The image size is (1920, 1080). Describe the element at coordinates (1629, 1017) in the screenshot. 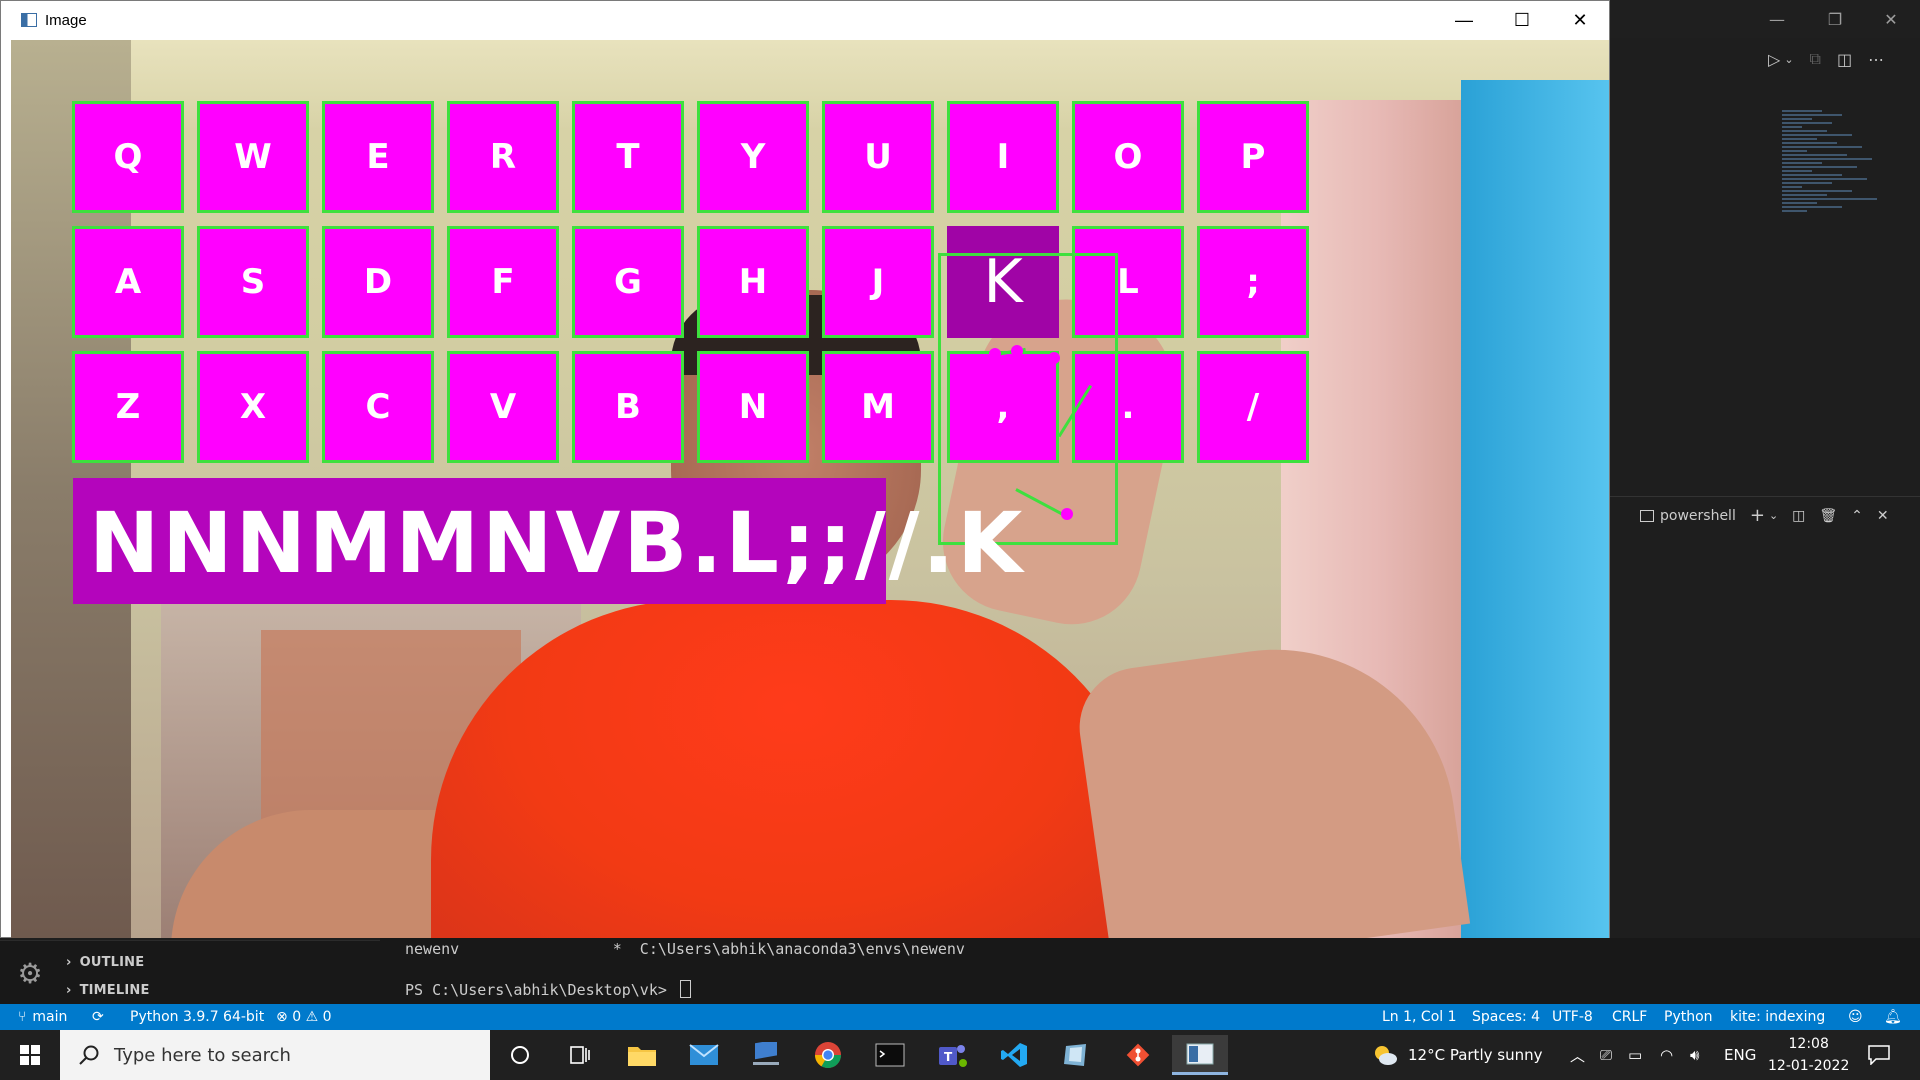

I see `line-endings: CRLF` at that location.